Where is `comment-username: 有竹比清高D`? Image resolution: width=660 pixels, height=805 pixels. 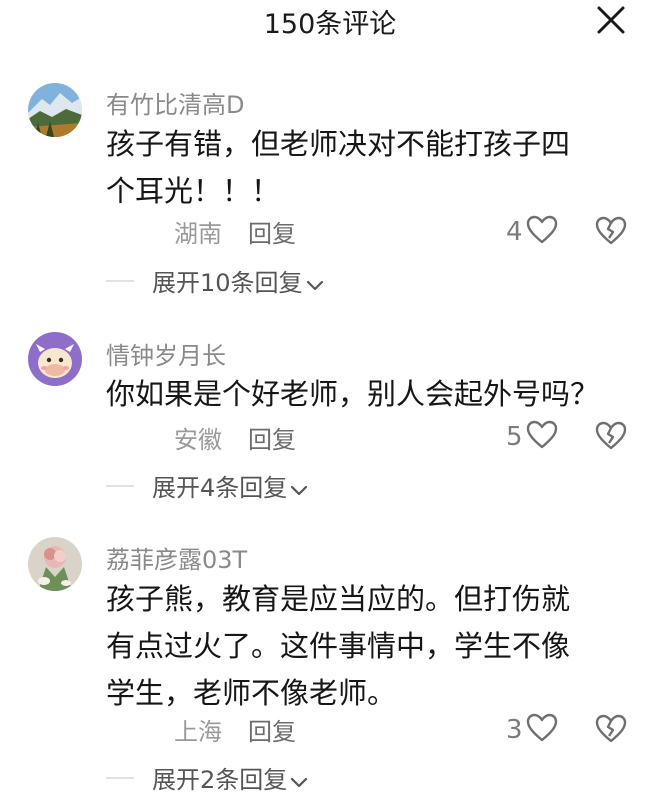
comment-username: 有竹比清高D is located at coordinates (175, 102).